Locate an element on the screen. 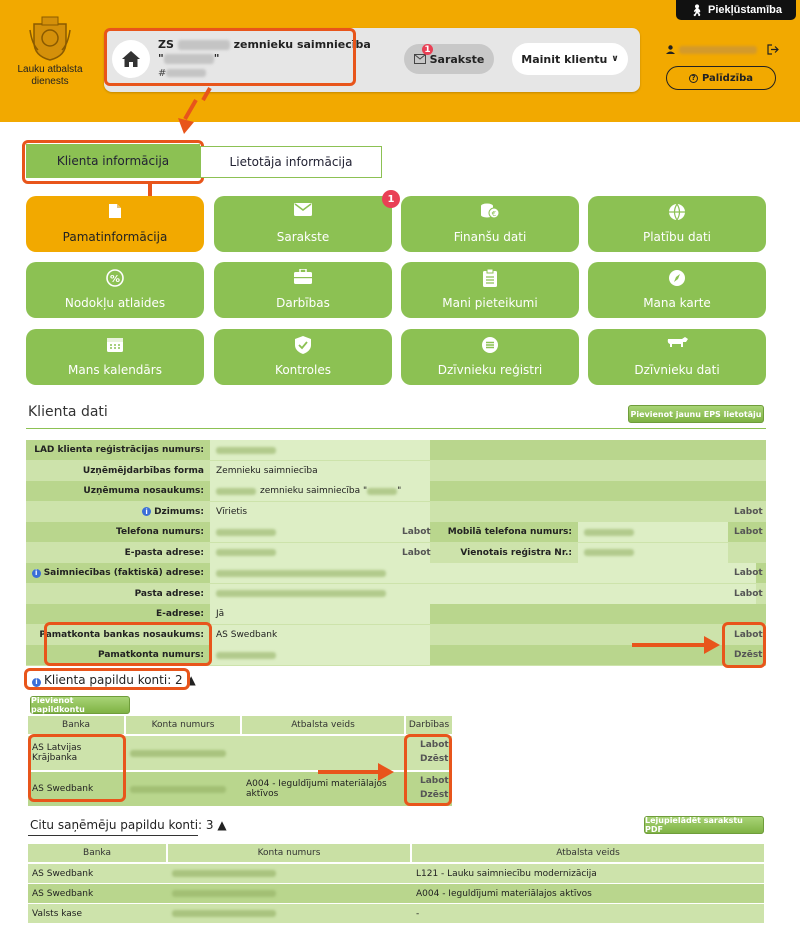 Image resolution: width=800 pixels, height=927 pixels. client-data-value: zemnieku saimniecība " " is located at coordinates (320, 491).